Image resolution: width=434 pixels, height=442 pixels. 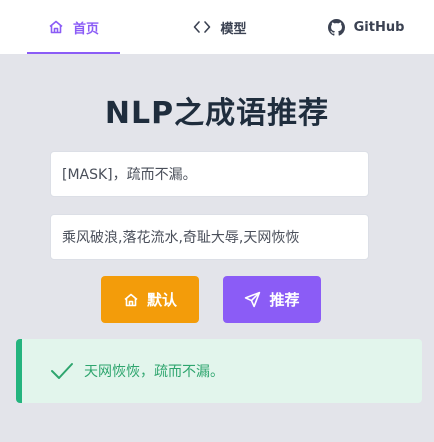 I want to click on send-icon, so click(x=253, y=299).